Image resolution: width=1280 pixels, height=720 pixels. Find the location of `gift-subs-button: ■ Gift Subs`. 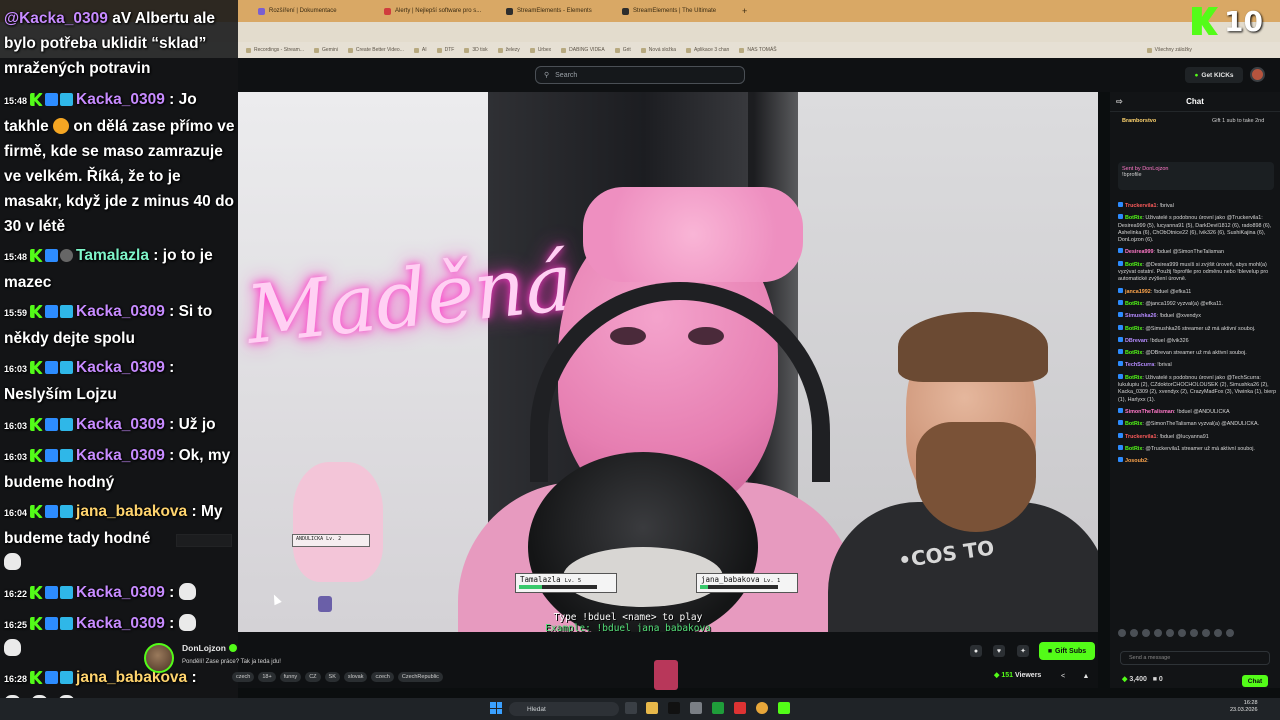

gift-subs-button: ■ Gift Subs is located at coordinates (1067, 651).